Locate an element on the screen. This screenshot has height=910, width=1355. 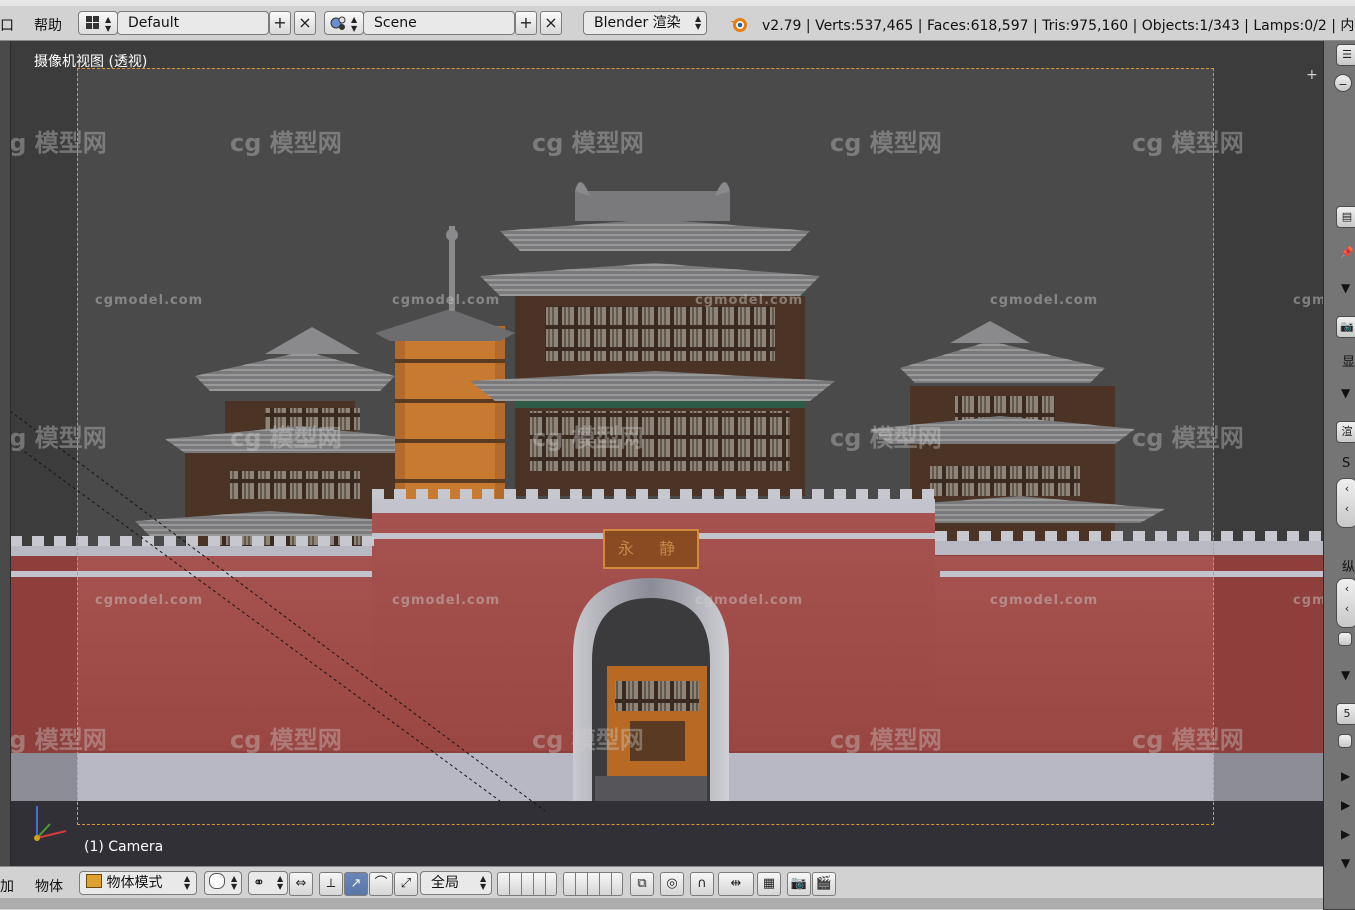
opengl-animation-icon: 🎬 is located at coordinates (824, 884).